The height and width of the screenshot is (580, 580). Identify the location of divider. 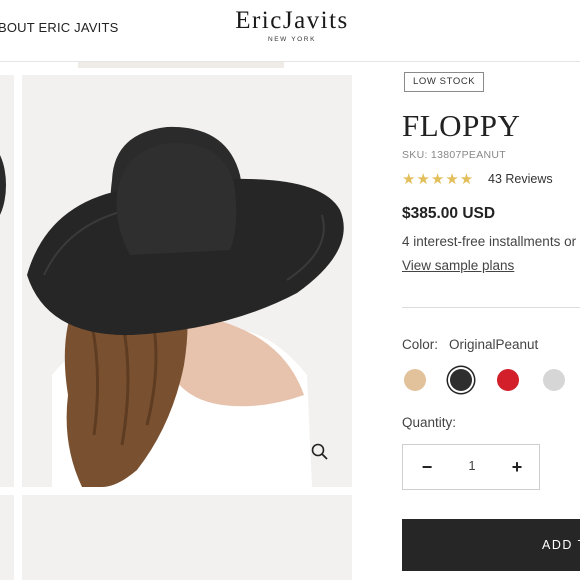
(491, 307).